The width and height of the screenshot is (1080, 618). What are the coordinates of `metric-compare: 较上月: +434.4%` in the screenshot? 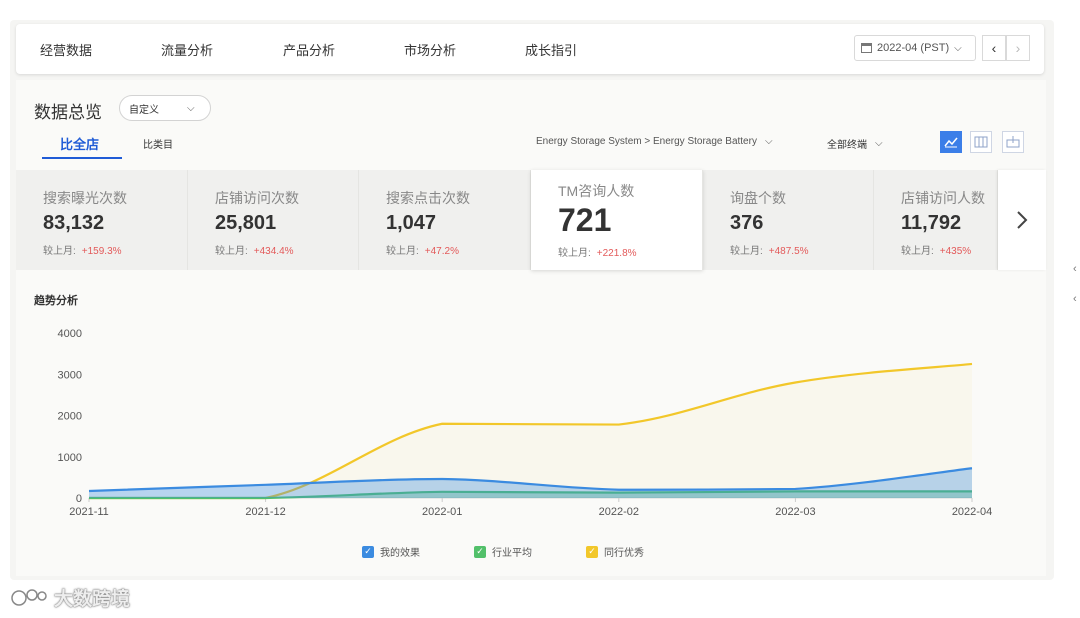 It's located at (254, 249).